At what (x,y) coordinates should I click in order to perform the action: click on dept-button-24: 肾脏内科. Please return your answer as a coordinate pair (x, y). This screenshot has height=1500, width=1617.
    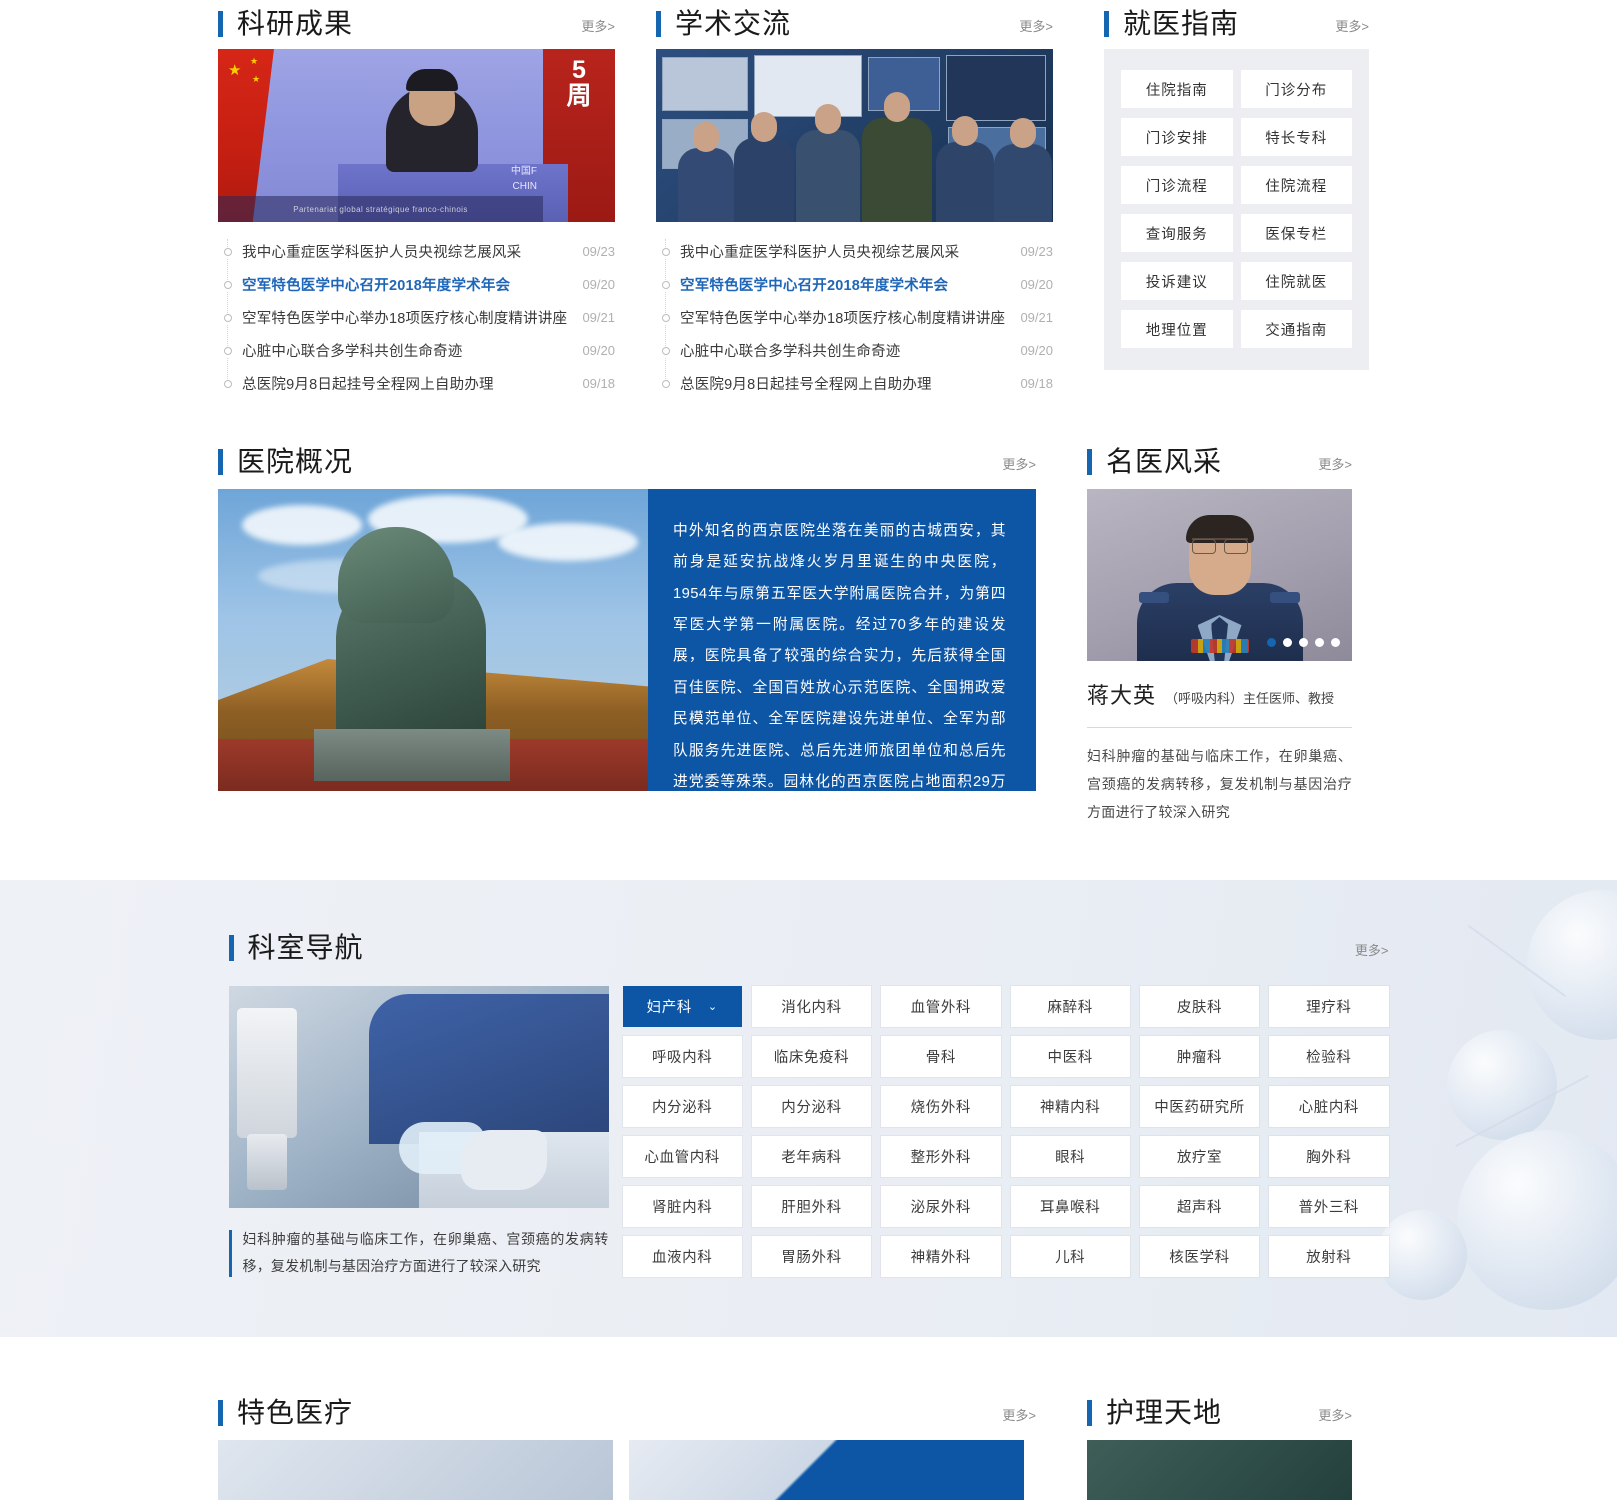
    Looking at the image, I should click on (682, 1206).